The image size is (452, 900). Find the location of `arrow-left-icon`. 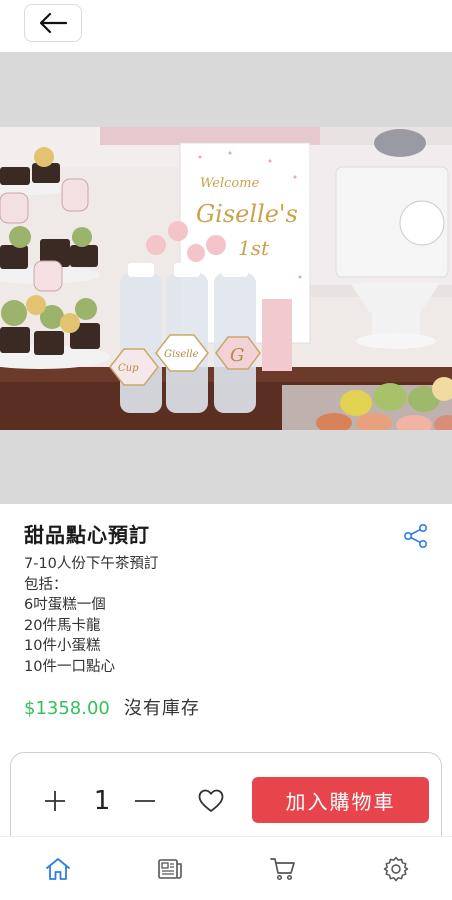

arrow-left-icon is located at coordinates (53, 23).